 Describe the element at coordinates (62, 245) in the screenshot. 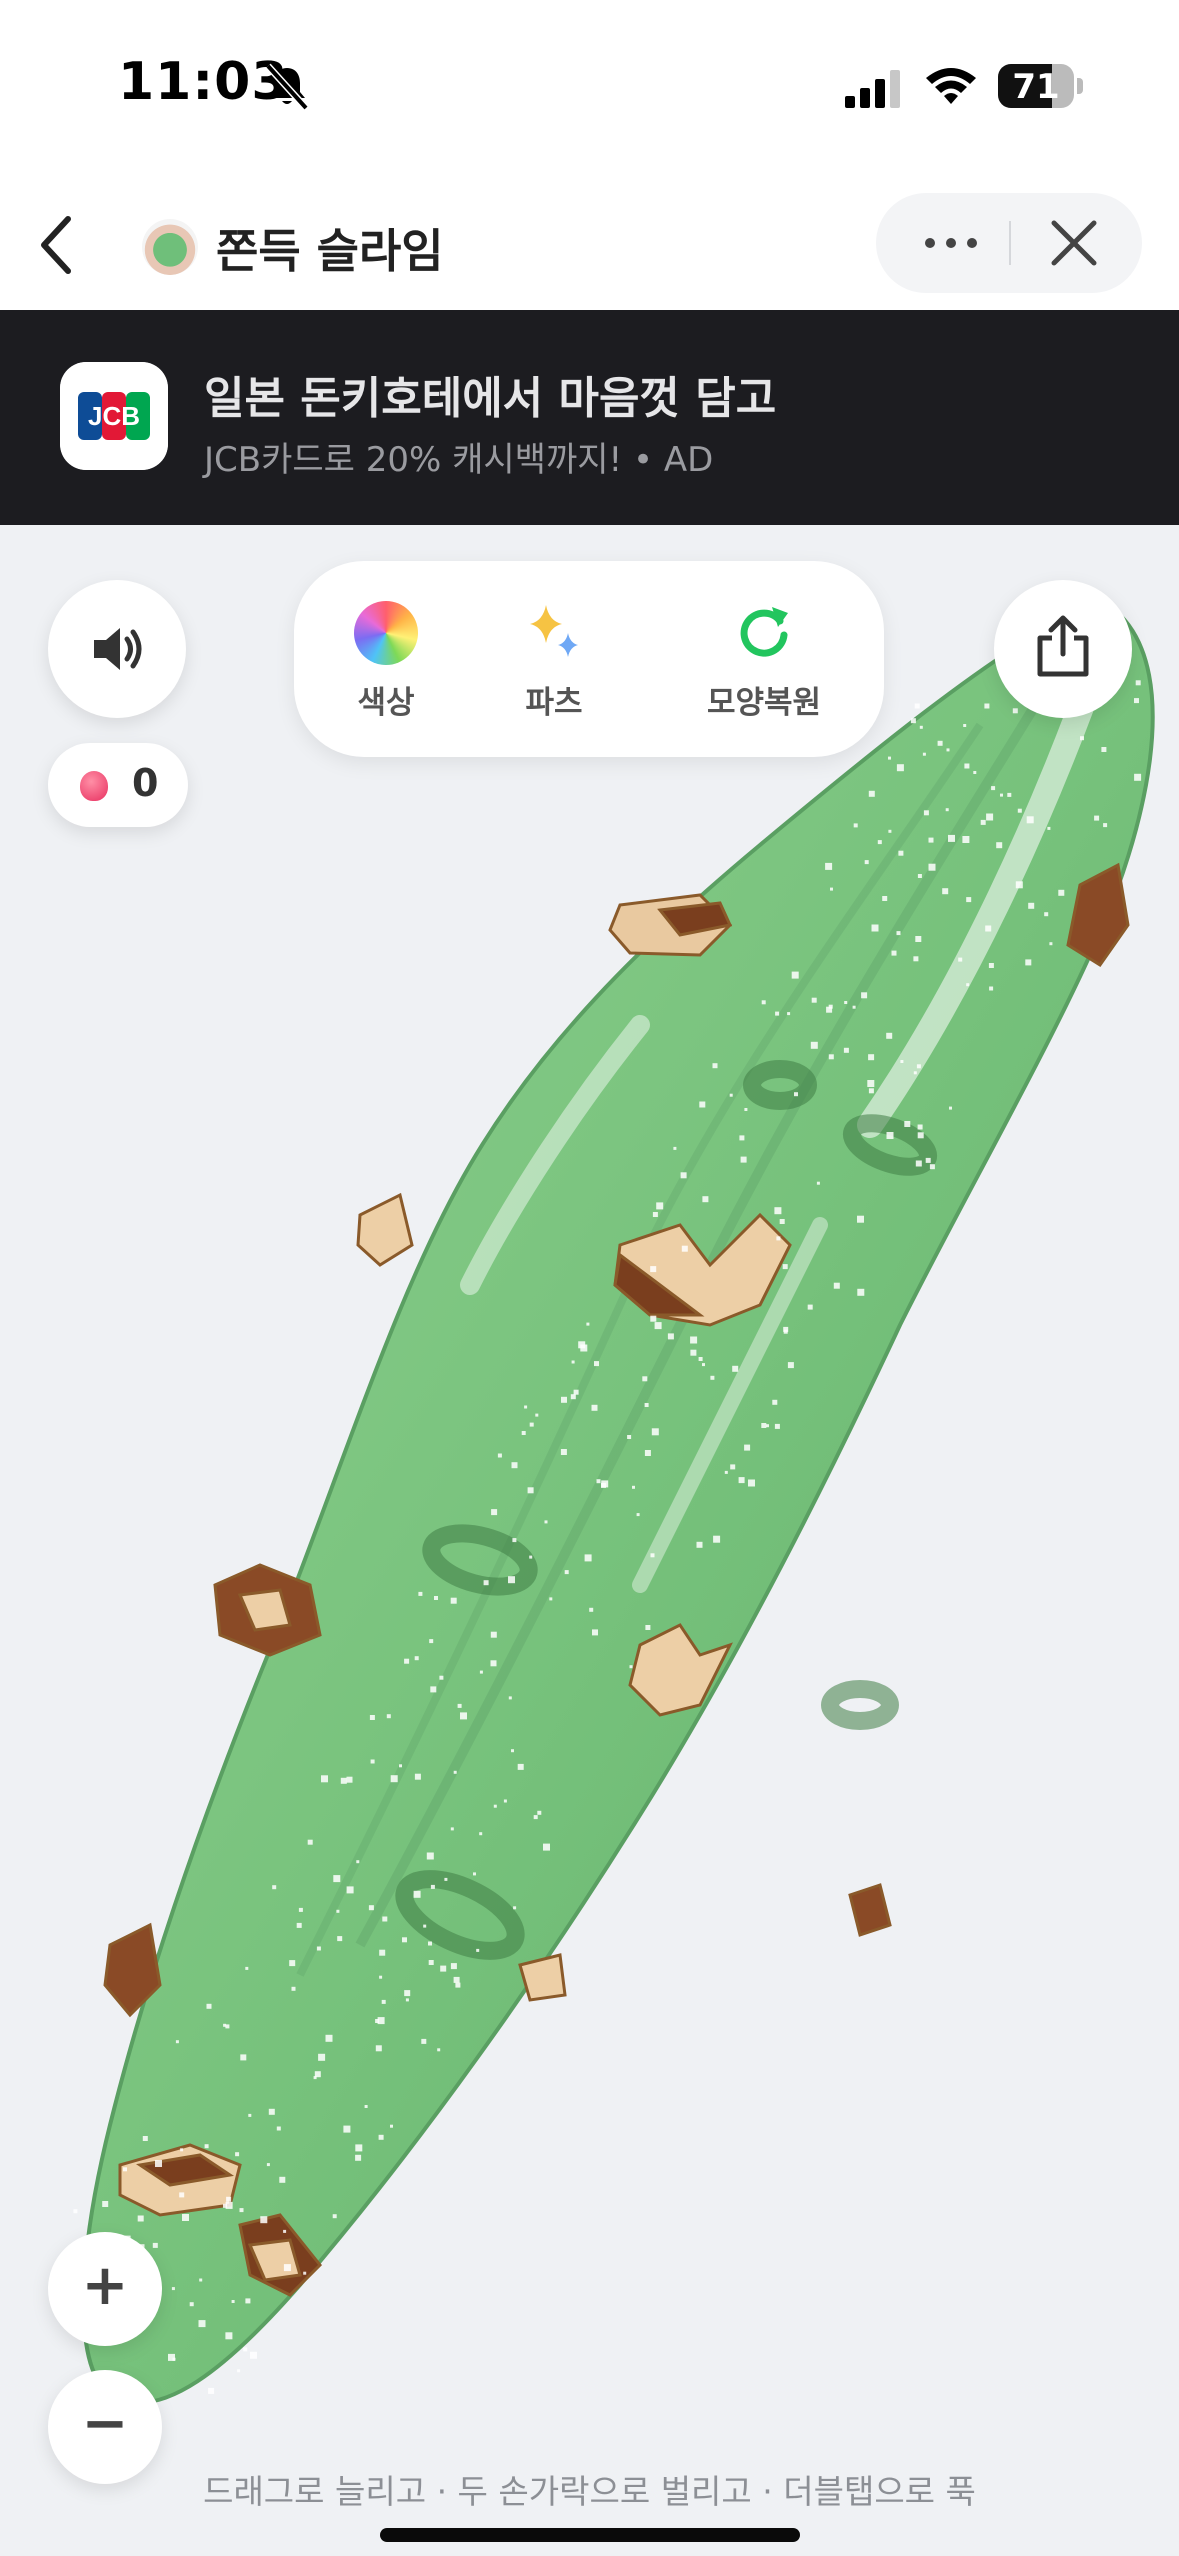

I see `chevron-left-icon` at that location.